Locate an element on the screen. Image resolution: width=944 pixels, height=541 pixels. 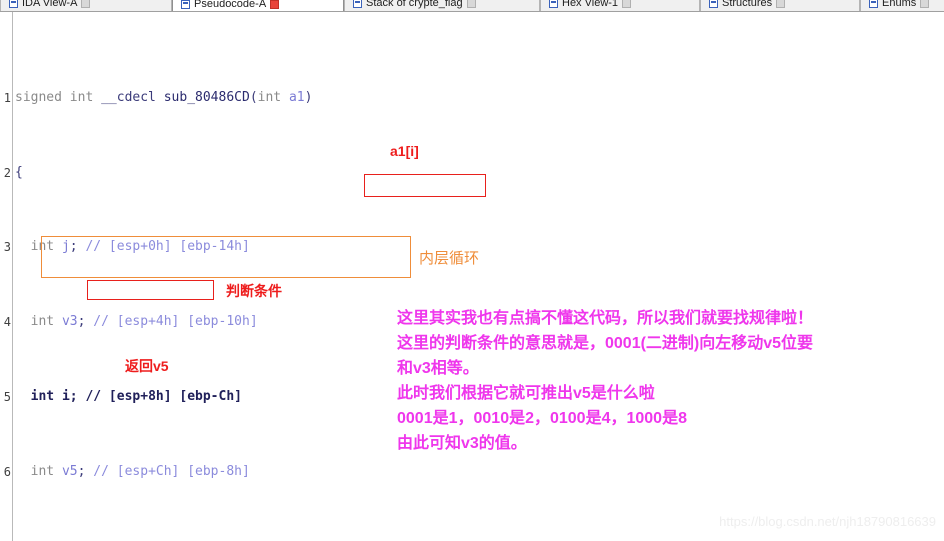
tab-enums: Enums is located at coordinates (902, 5).